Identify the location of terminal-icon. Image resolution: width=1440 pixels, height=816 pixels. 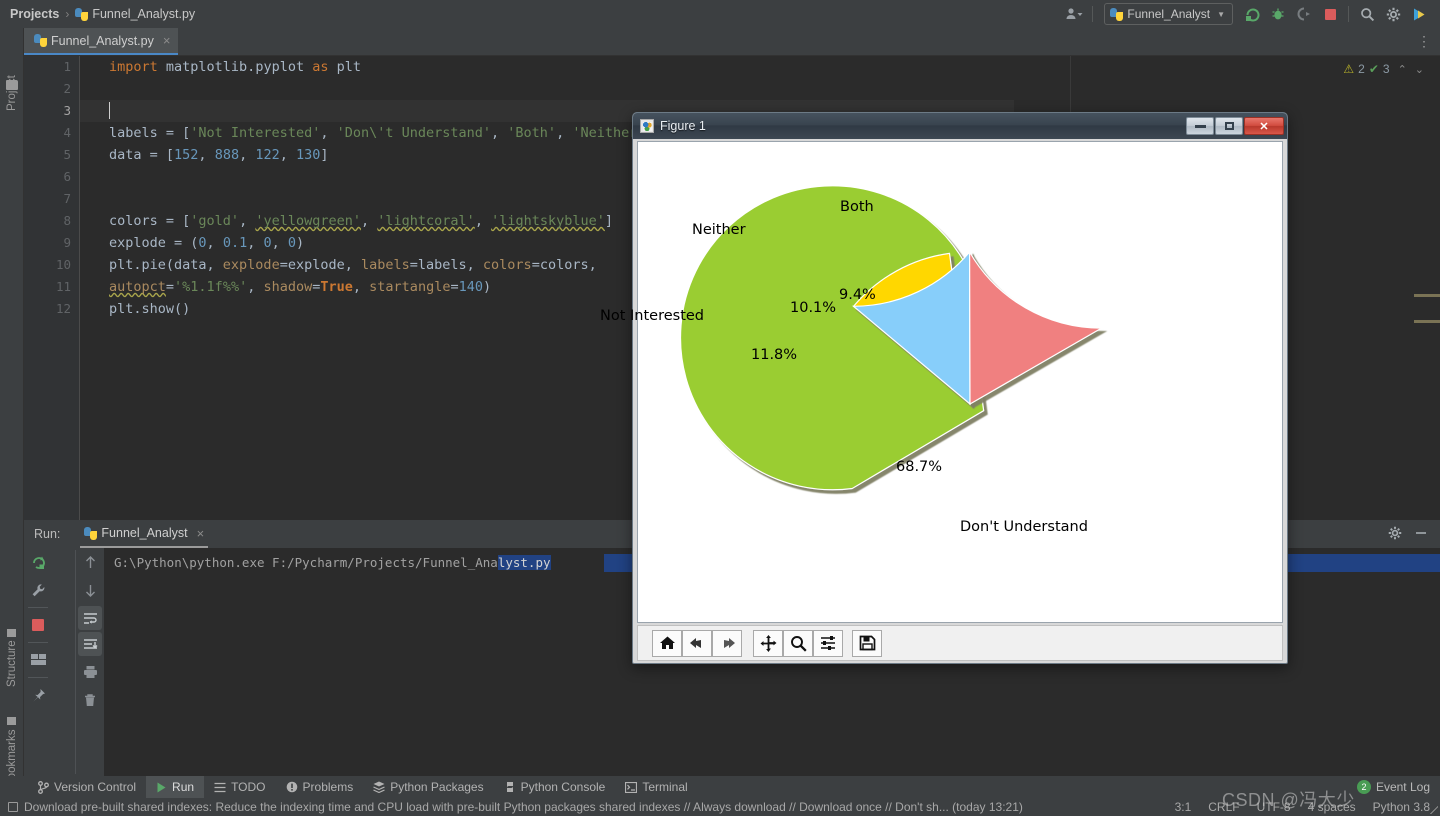
(631, 787).